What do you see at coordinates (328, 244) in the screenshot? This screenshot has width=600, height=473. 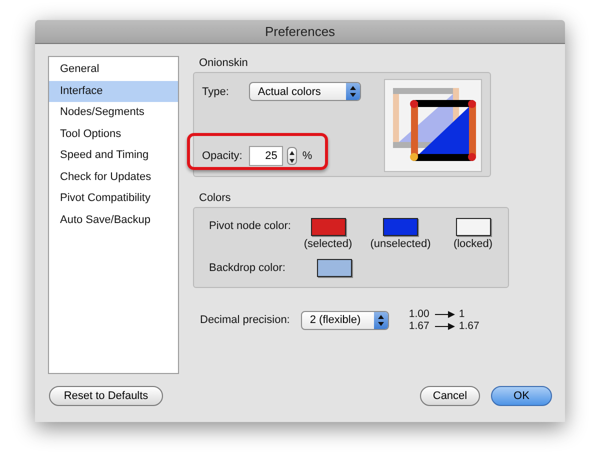 I see `swatch-caption: (selected)` at bounding box center [328, 244].